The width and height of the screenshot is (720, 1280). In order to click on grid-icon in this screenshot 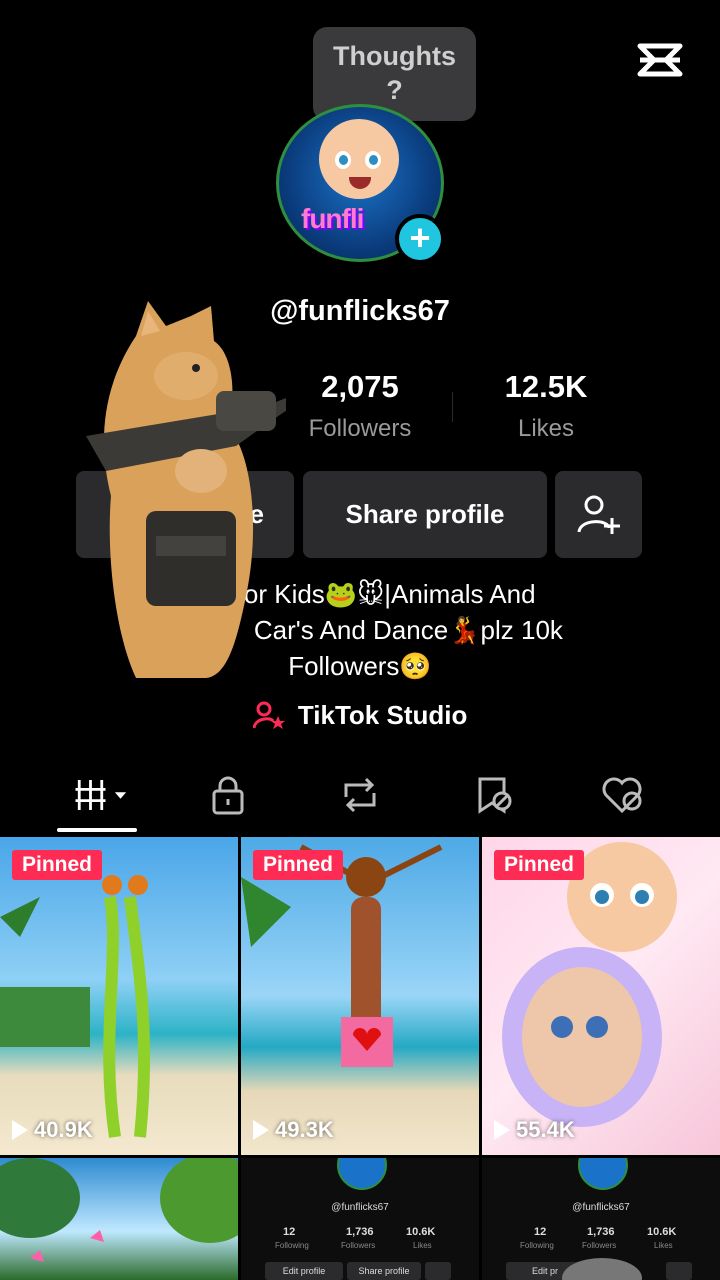, I will do `click(101, 795)`.